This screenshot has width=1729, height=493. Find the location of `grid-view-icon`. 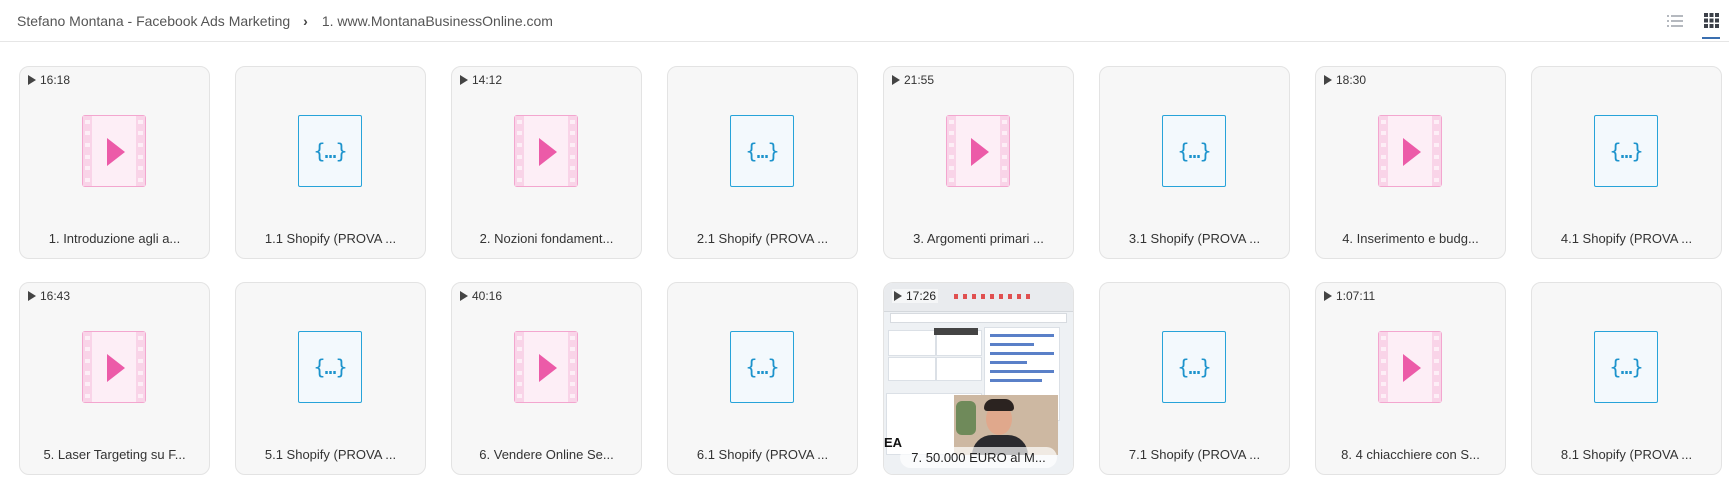

grid-view-icon is located at coordinates (1711, 20).